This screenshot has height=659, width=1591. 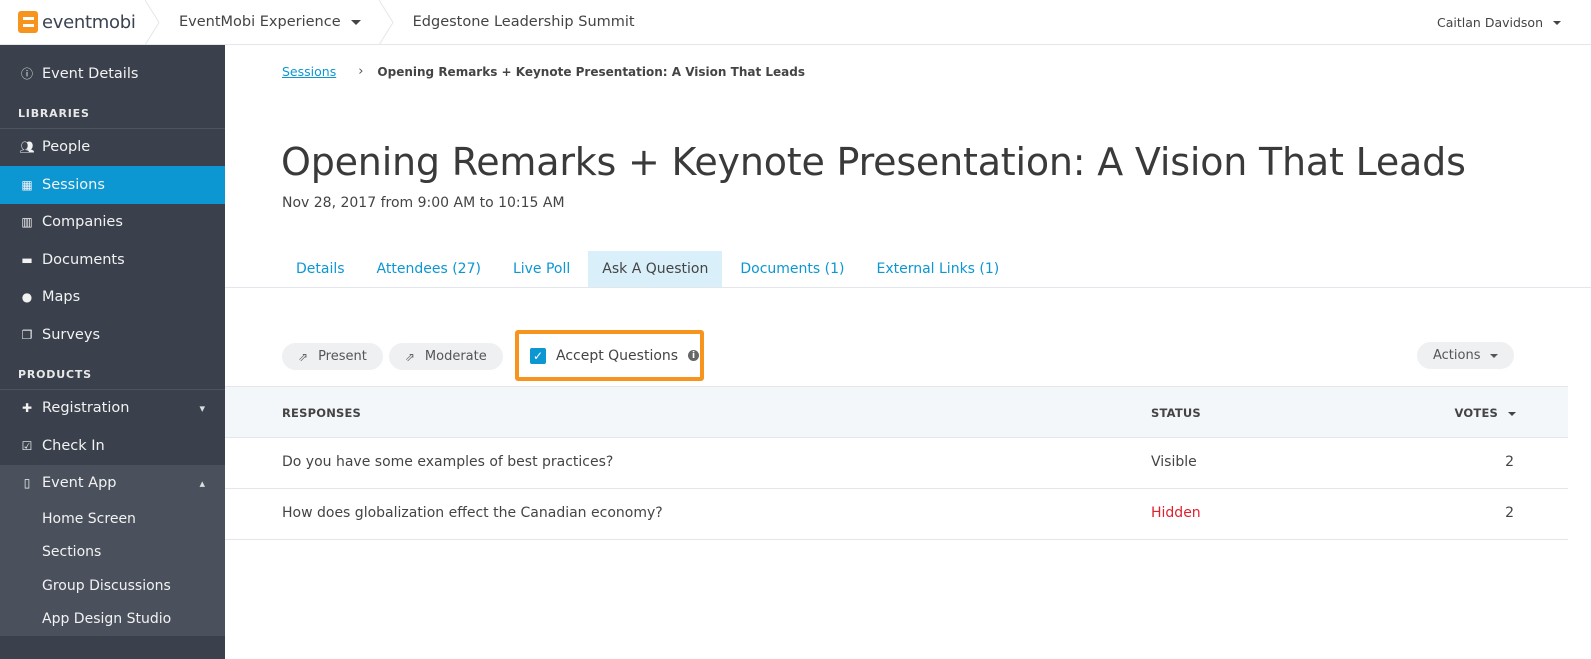 I want to click on col-responses: RESPONSES, so click(x=321, y=413).